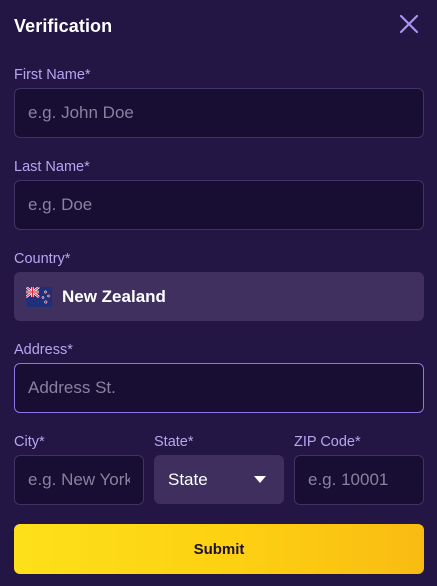 This screenshot has width=437, height=586. I want to click on country-selected-value: New Zealand, so click(114, 296).